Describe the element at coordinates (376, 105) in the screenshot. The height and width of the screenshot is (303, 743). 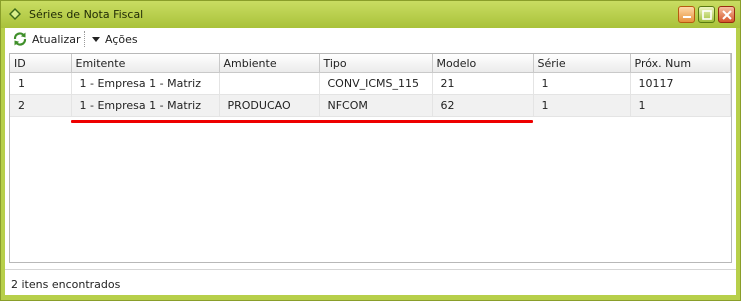
I see `cell-tipo: NFCOM` at that location.